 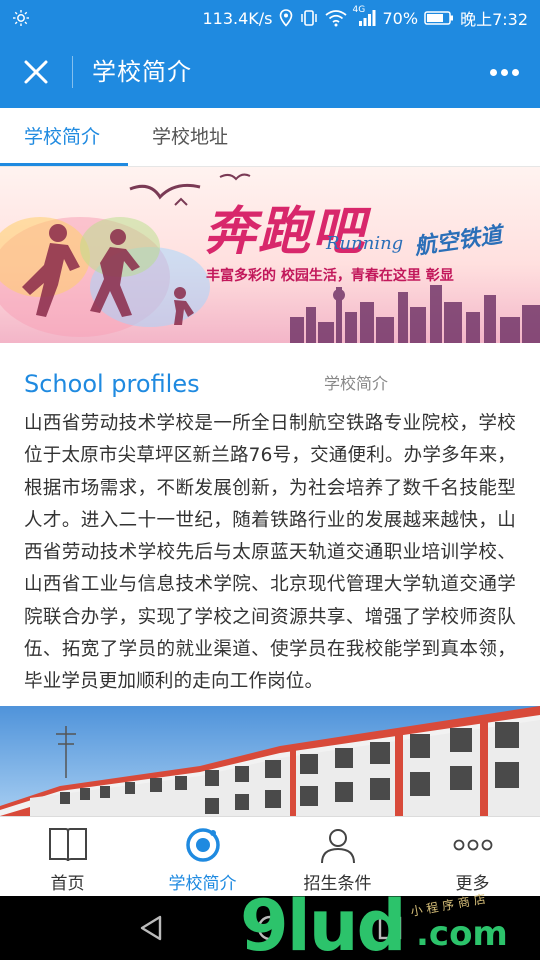 What do you see at coordinates (308, 18) in the screenshot?
I see `vibrate-icon` at bounding box center [308, 18].